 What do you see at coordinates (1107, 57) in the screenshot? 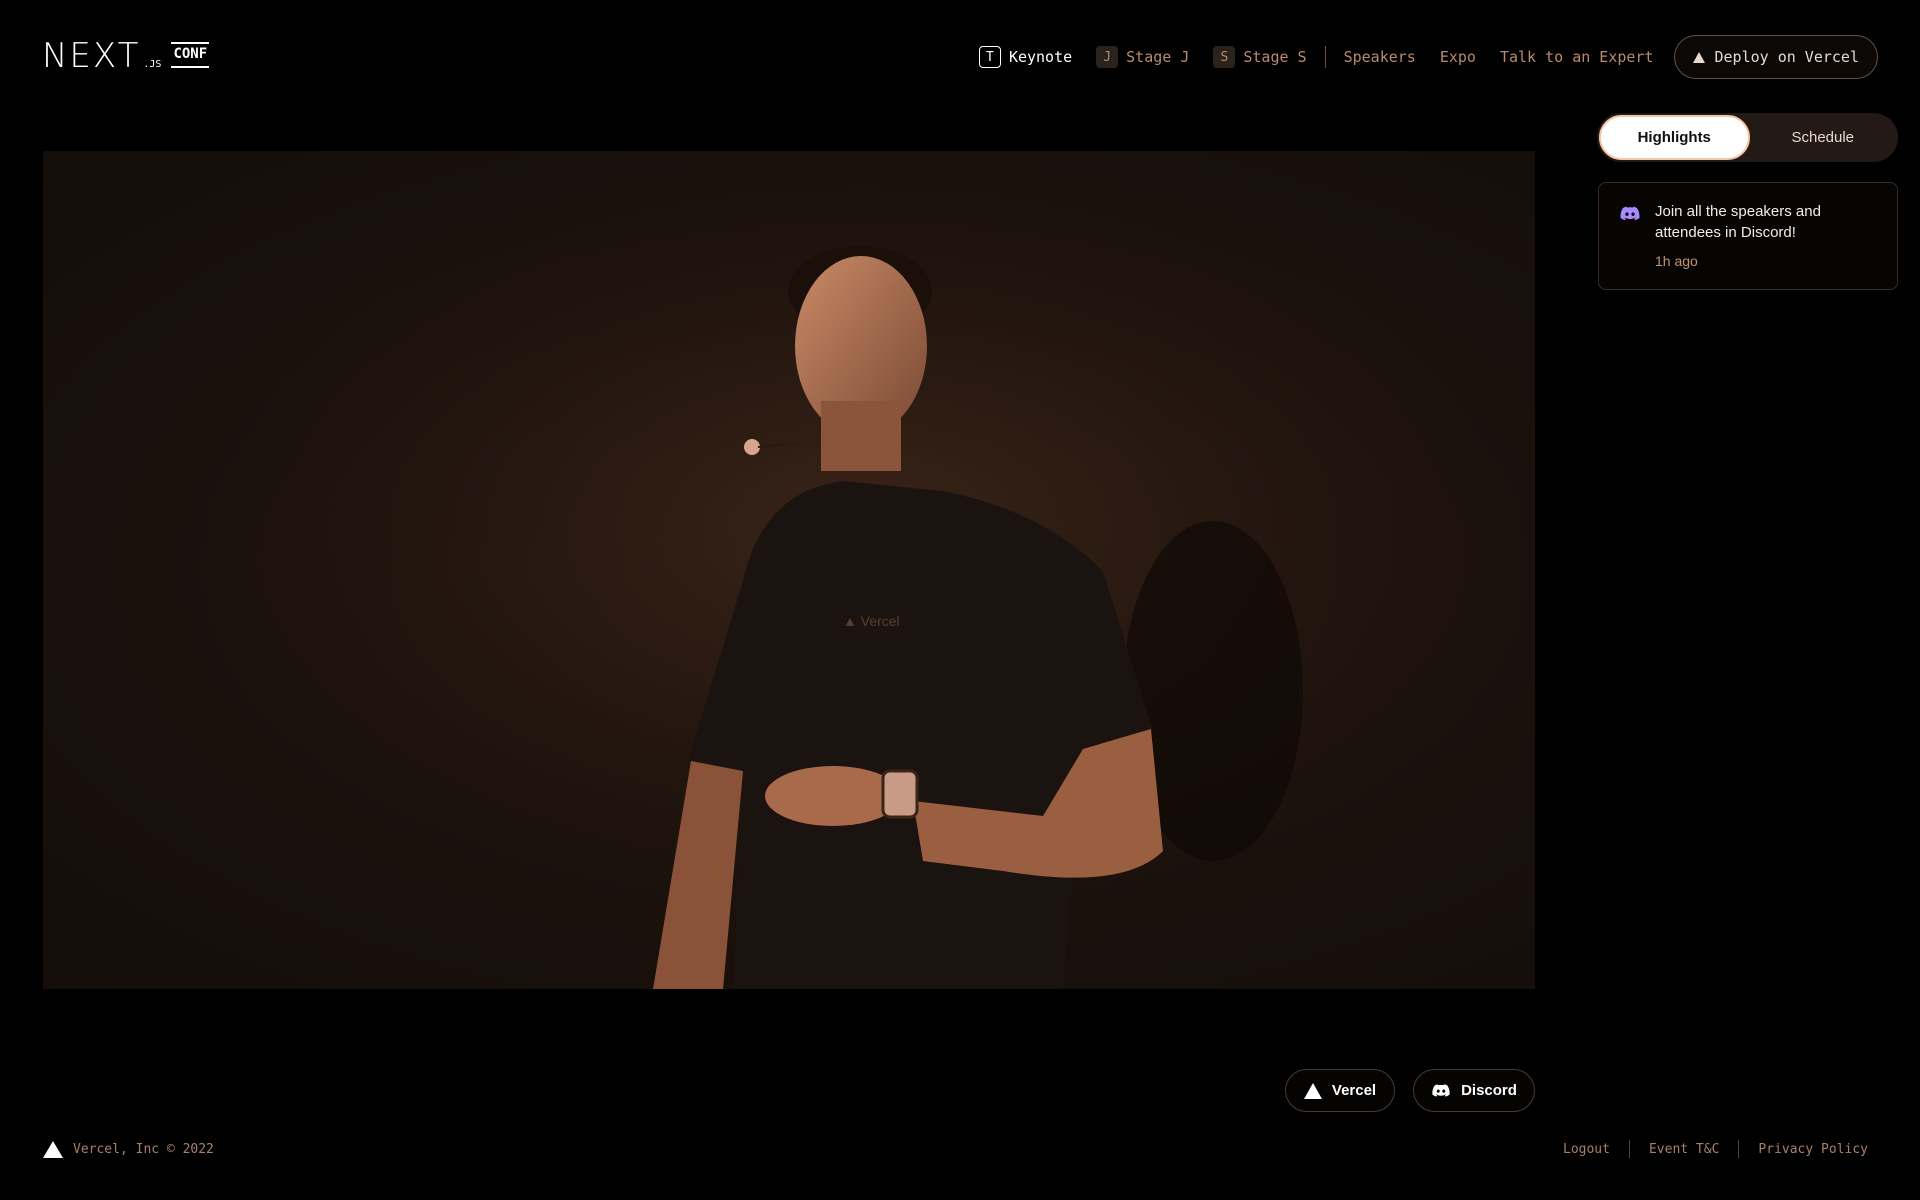
I see `stage-j-key-icon: J` at bounding box center [1107, 57].